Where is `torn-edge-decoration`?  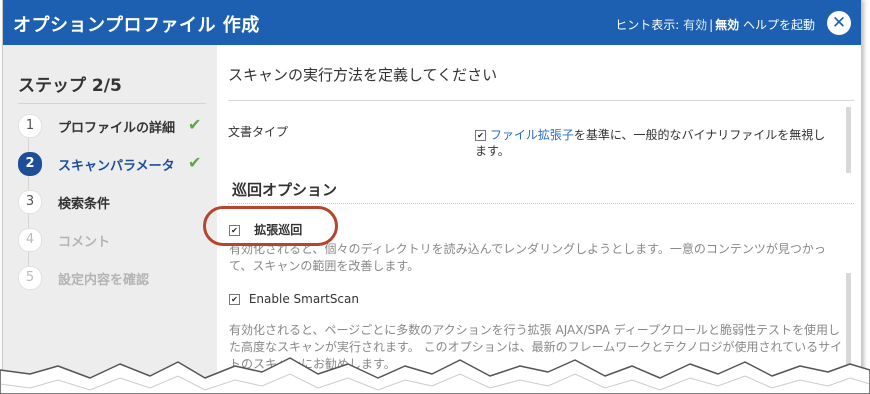
torn-edge-decoration is located at coordinates (435, 375).